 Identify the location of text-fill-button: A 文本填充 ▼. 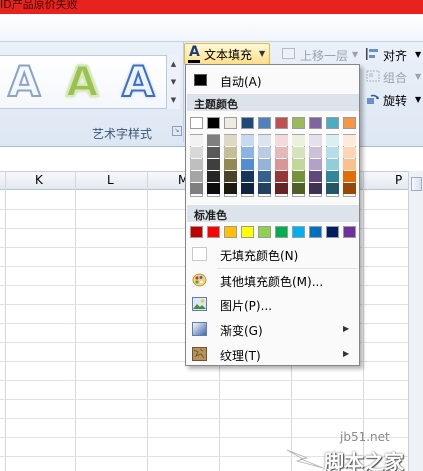
(227, 54).